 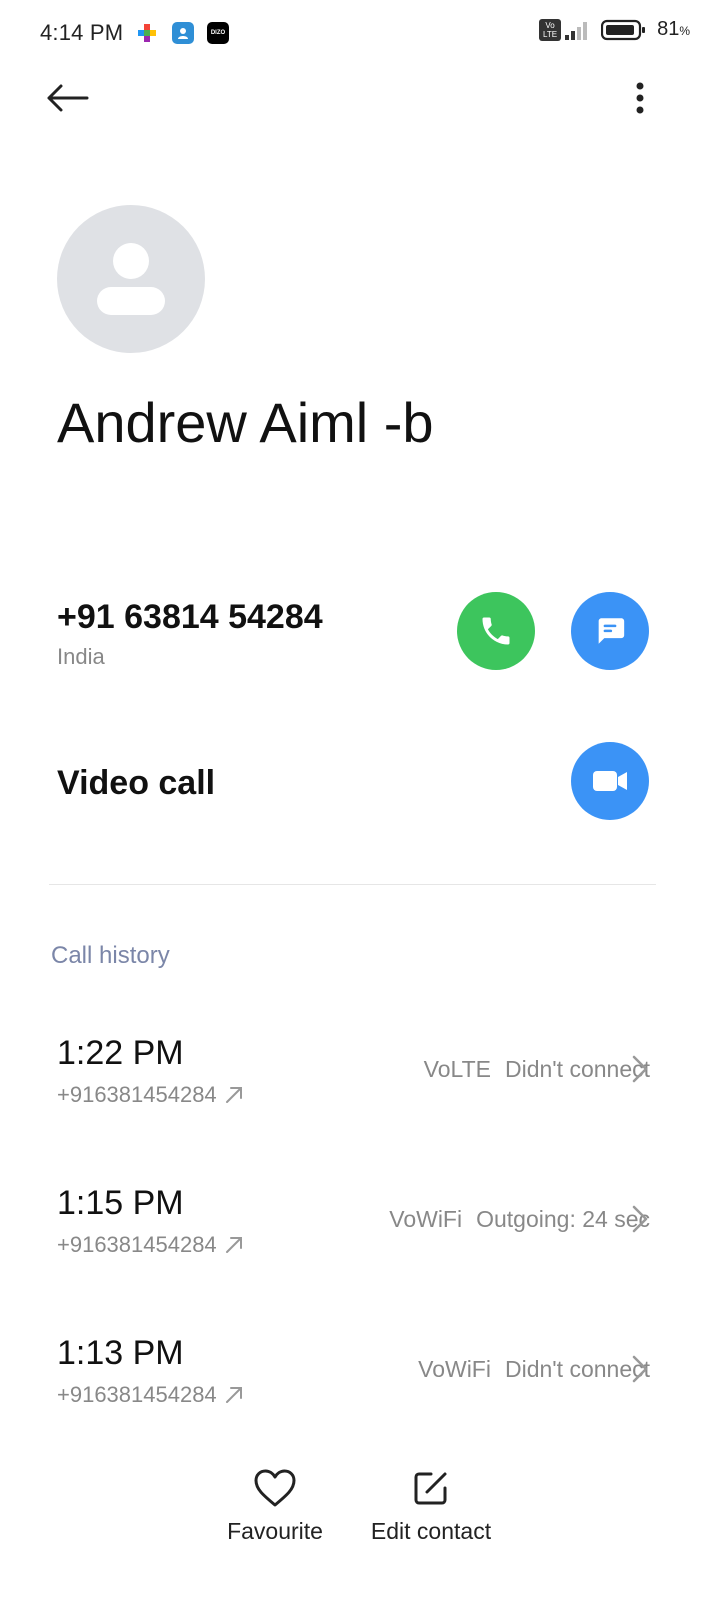 I want to click on chat-icon, so click(x=611, y=631).